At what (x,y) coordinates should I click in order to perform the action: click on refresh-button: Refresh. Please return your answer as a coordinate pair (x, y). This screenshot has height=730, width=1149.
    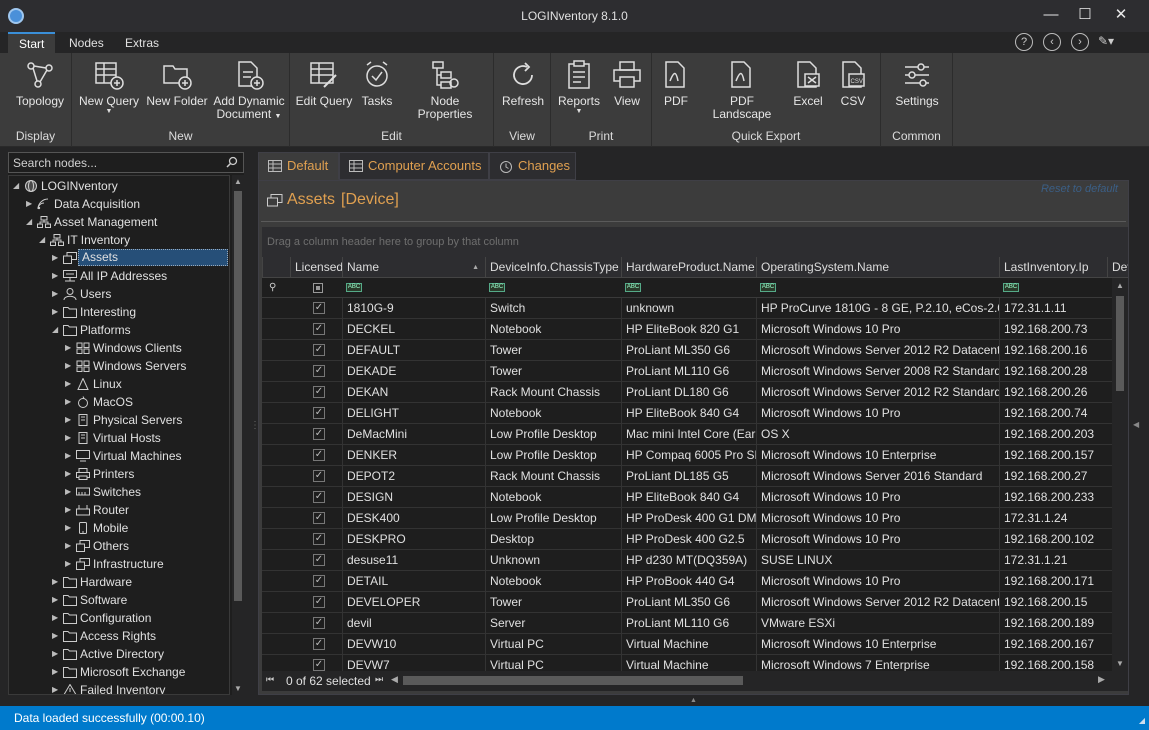
    Looking at the image, I should click on (523, 83).